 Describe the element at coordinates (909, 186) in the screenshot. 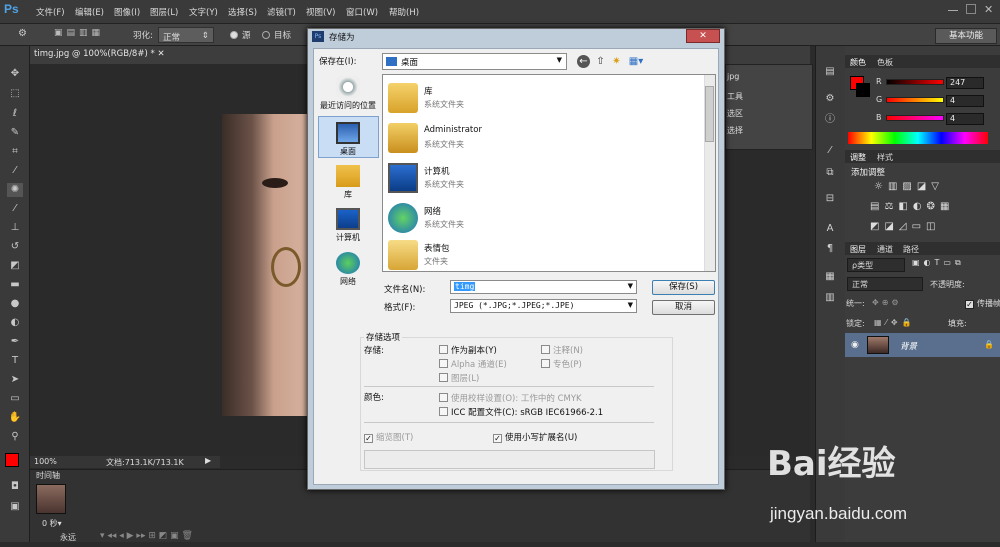

I see `adjustment-icons-row1: ☼▥▨◪▽` at that location.